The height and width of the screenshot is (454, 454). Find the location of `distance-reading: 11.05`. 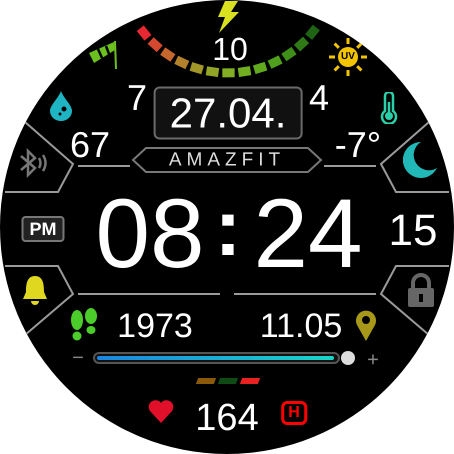

distance-reading: 11.05 is located at coordinates (301, 326).